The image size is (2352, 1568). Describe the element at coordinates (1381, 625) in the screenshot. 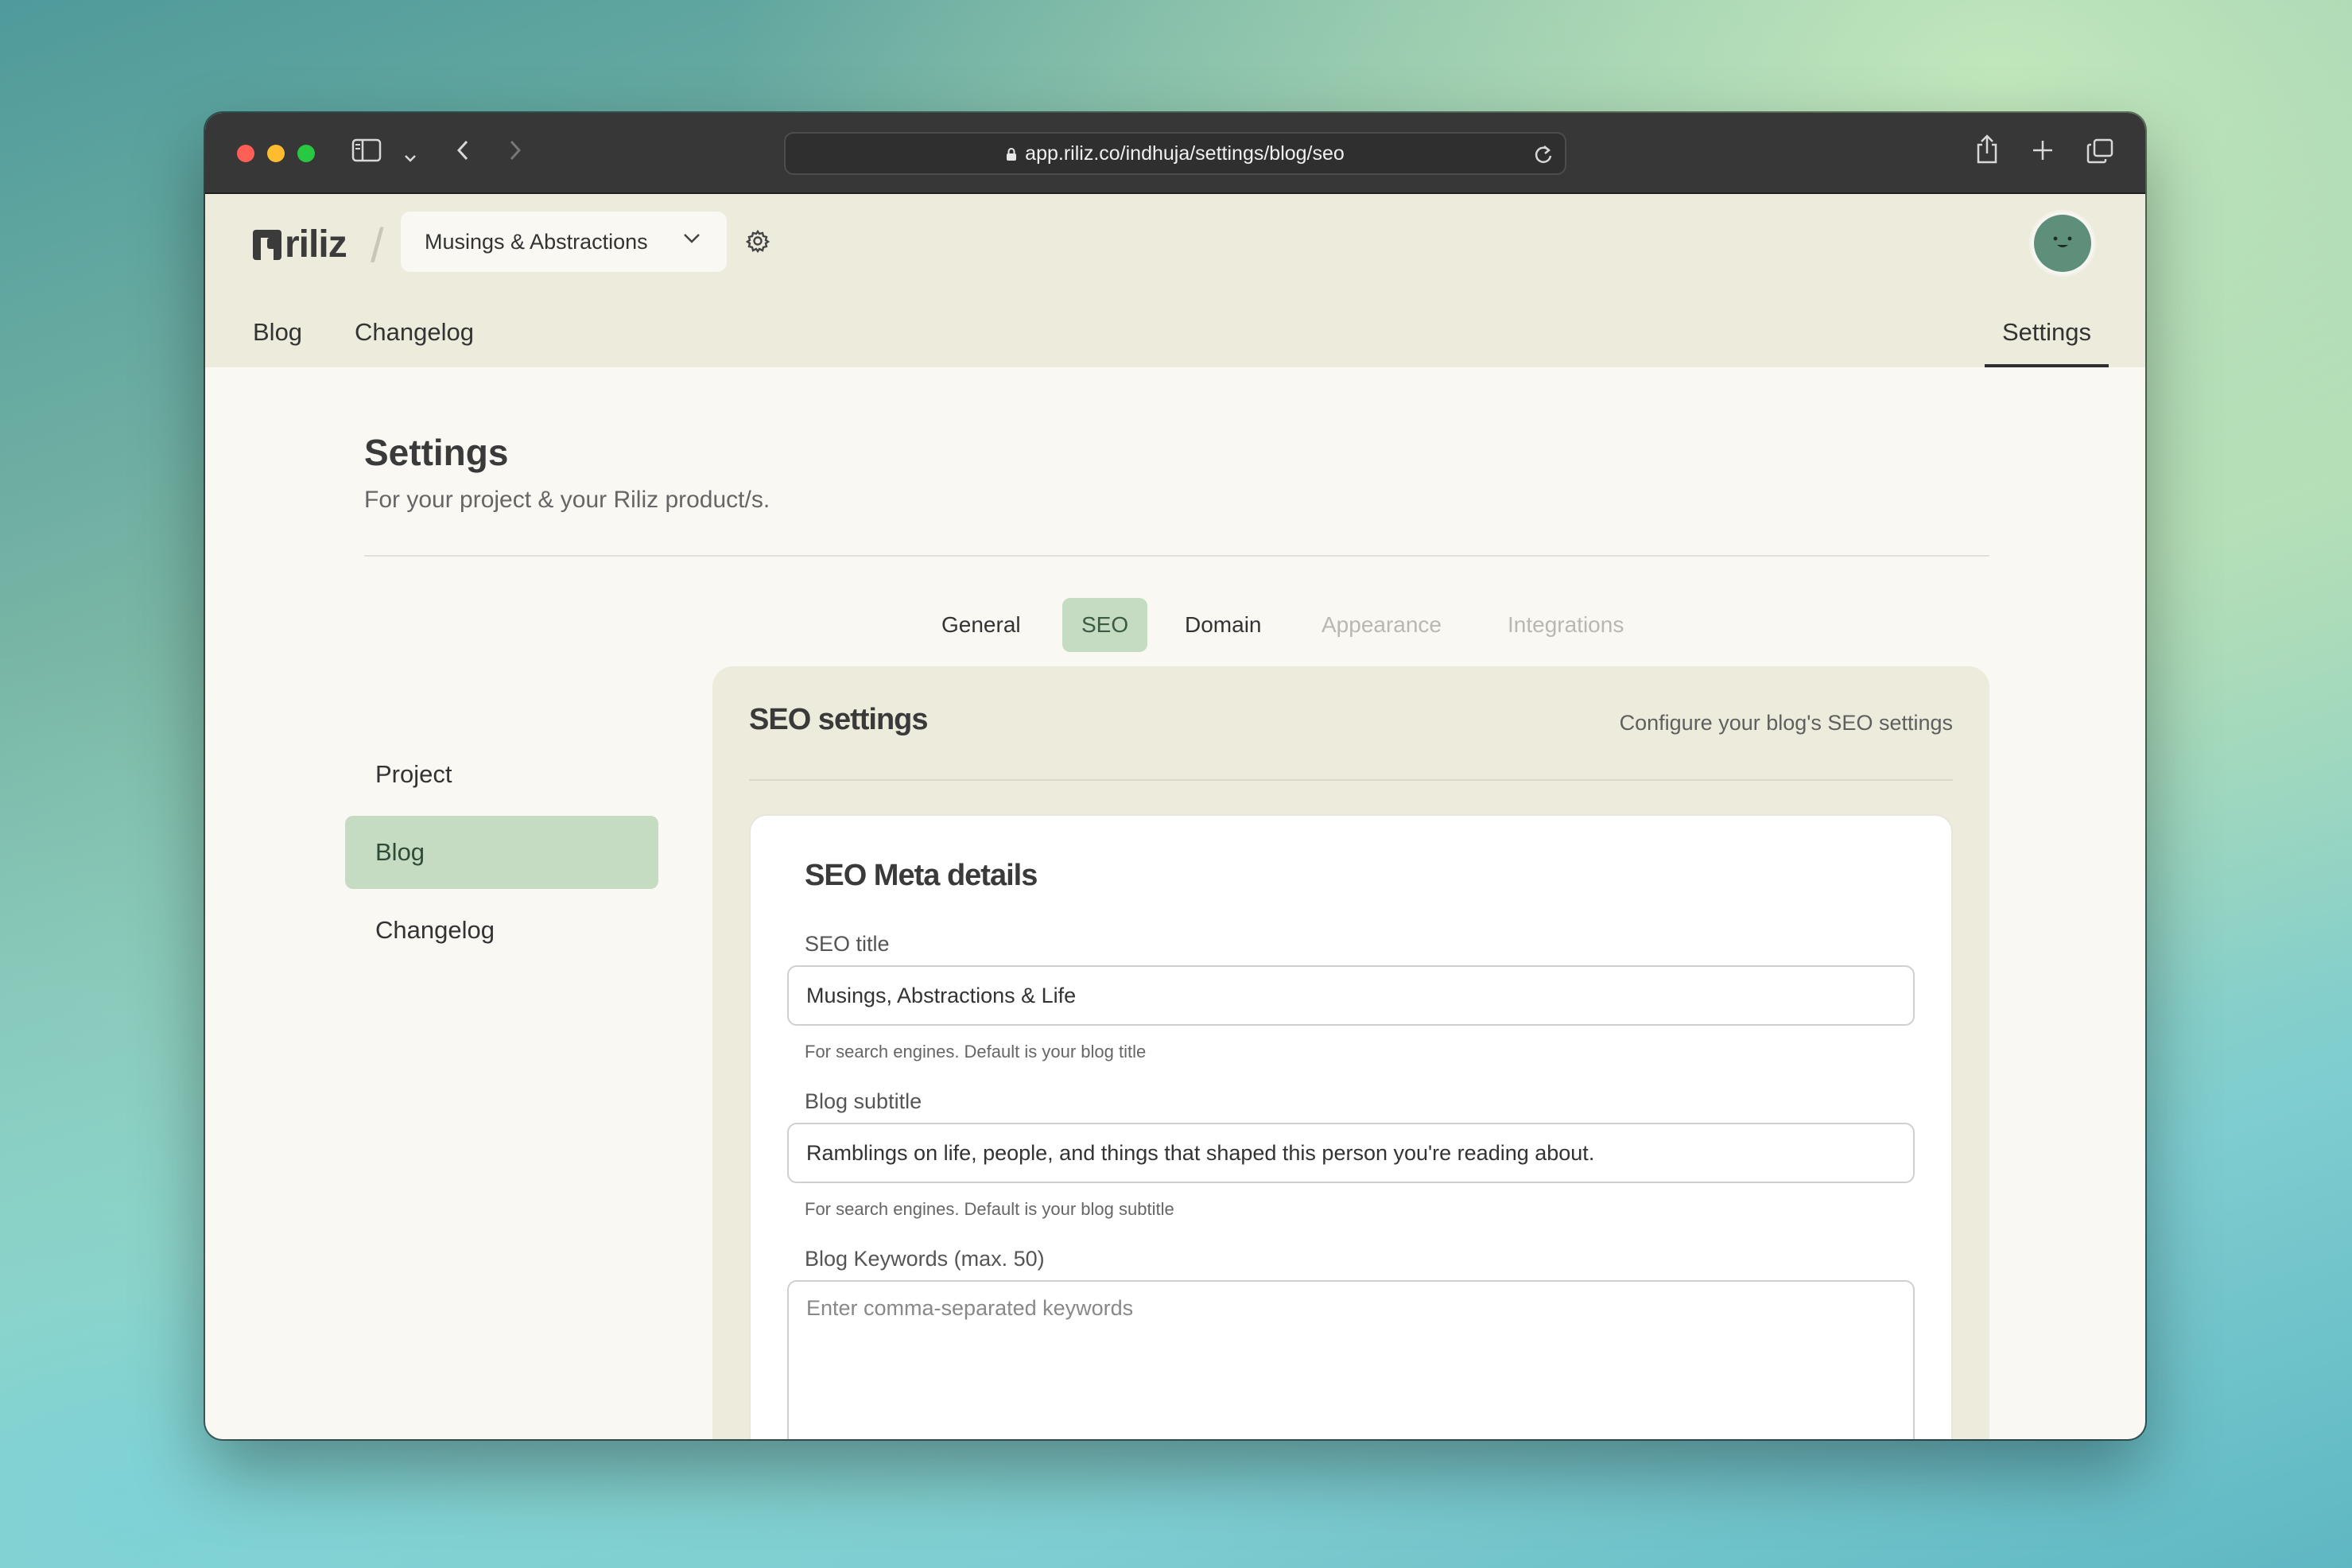

I see `tab-appearance: Appearance` at that location.